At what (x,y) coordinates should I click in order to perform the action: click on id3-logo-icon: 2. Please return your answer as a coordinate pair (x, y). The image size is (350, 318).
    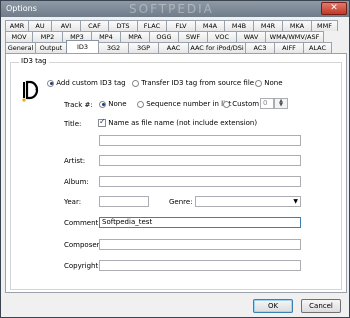
    Looking at the image, I should click on (30, 91).